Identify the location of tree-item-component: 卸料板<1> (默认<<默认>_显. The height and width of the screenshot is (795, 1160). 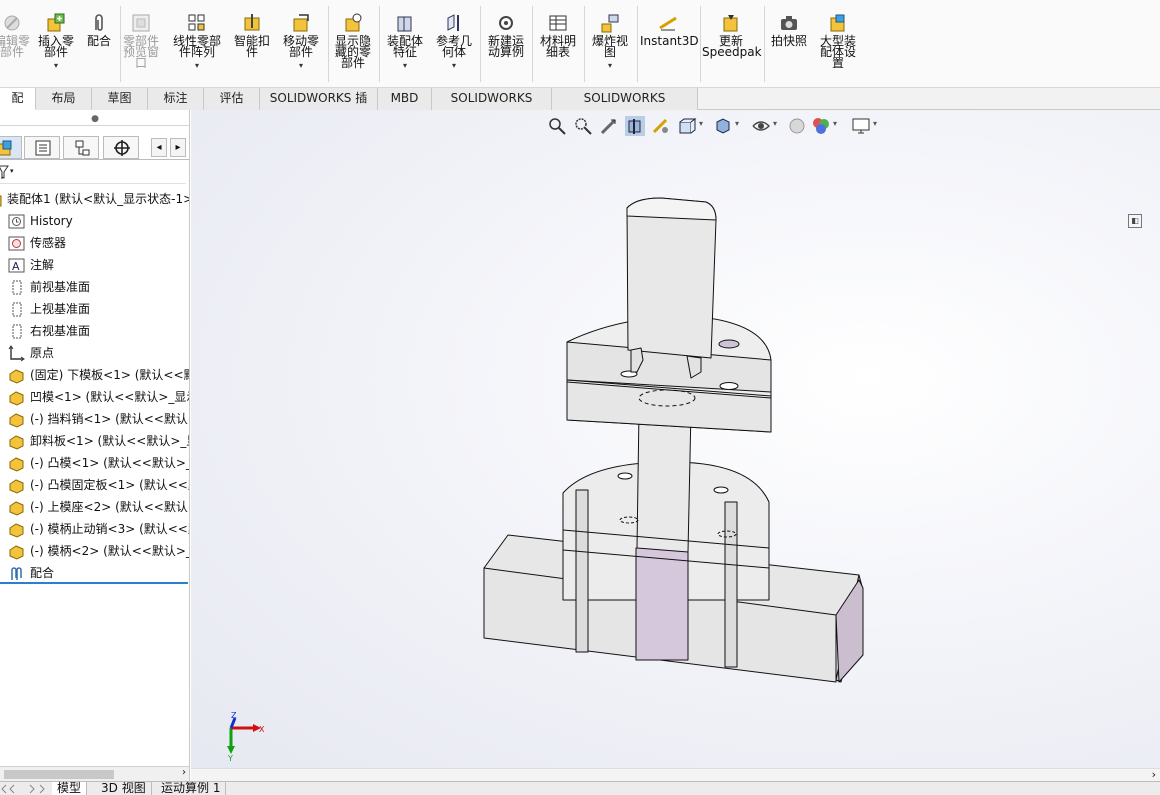
(94, 441).